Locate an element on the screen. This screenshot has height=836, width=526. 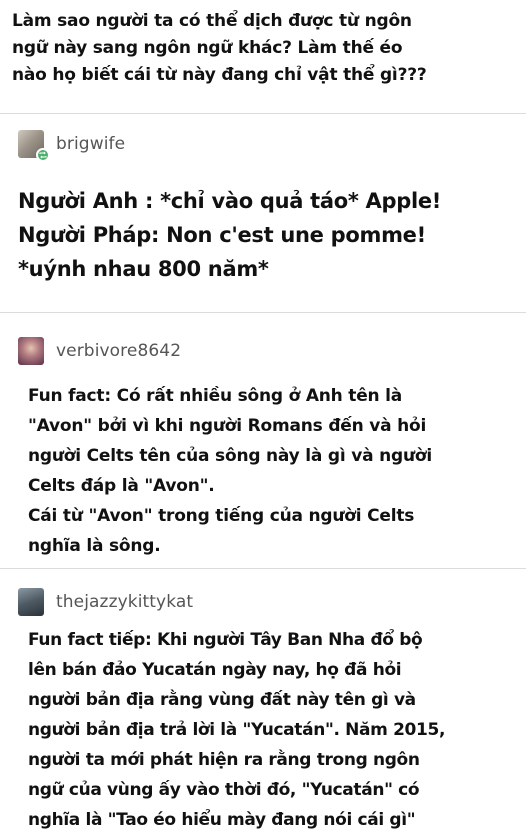
user-row-thejazzykittykat: thejazzykittykat is located at coordinates (105, 602).